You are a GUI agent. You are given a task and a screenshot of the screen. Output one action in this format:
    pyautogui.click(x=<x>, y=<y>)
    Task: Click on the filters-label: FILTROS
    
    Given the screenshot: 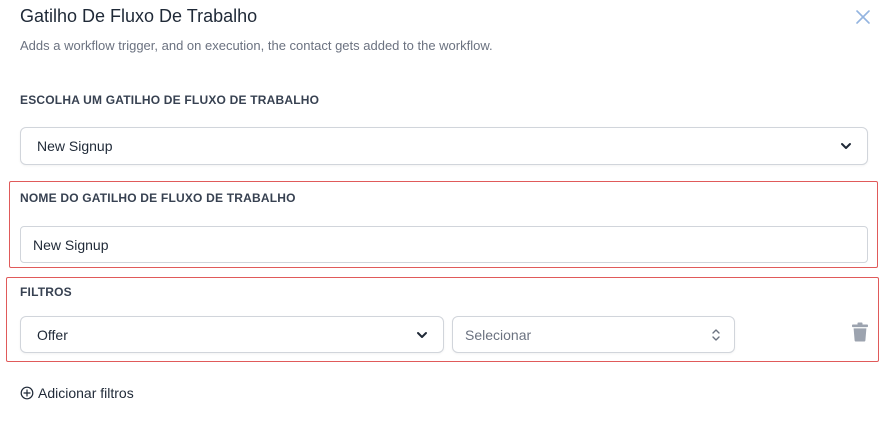 What is the action you would take?
    pyautogui.click(x=46, y=292)
    